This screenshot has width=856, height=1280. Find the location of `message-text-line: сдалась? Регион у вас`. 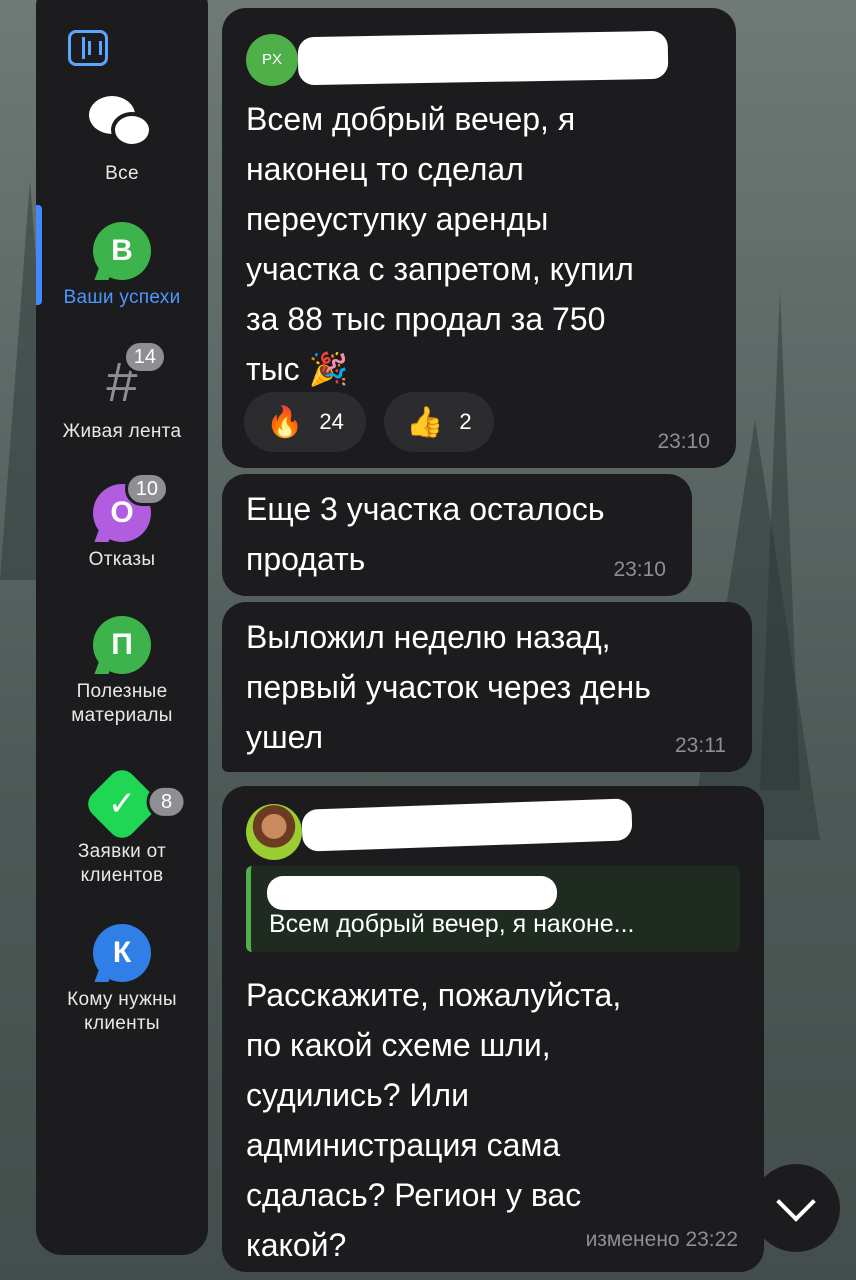

message-text-line: сдалась? Регион у вас is located at coordinates (414, 1195).